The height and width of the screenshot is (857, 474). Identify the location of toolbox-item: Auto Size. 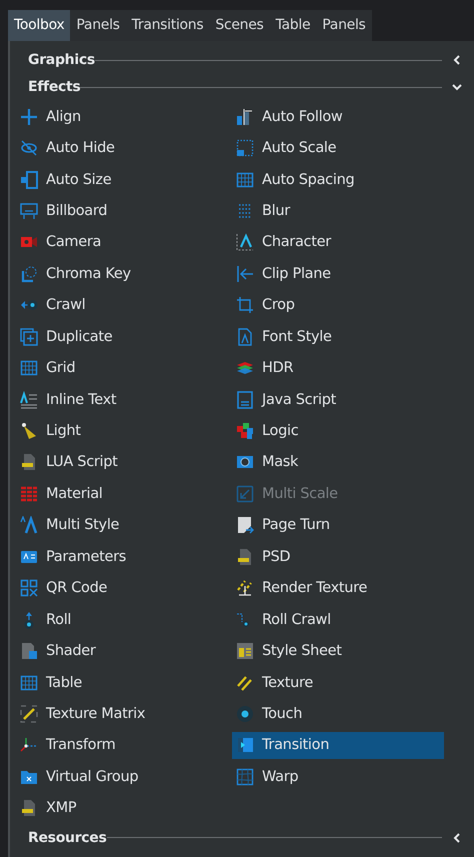
(124, 180).